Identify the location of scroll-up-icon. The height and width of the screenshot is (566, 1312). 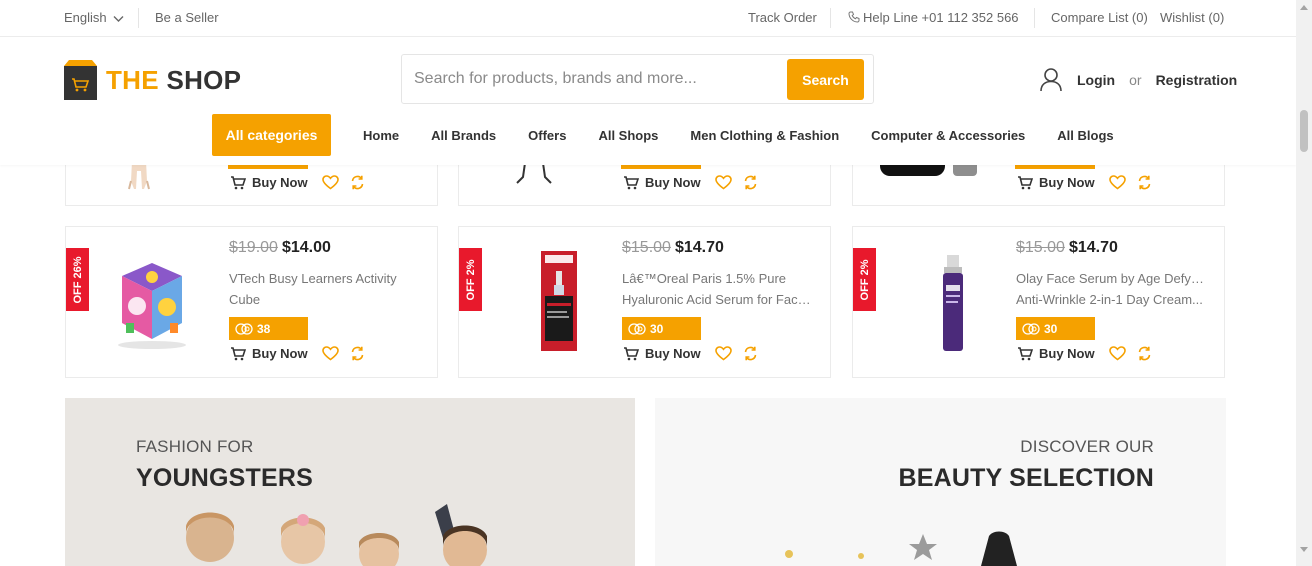
(1304, 7).